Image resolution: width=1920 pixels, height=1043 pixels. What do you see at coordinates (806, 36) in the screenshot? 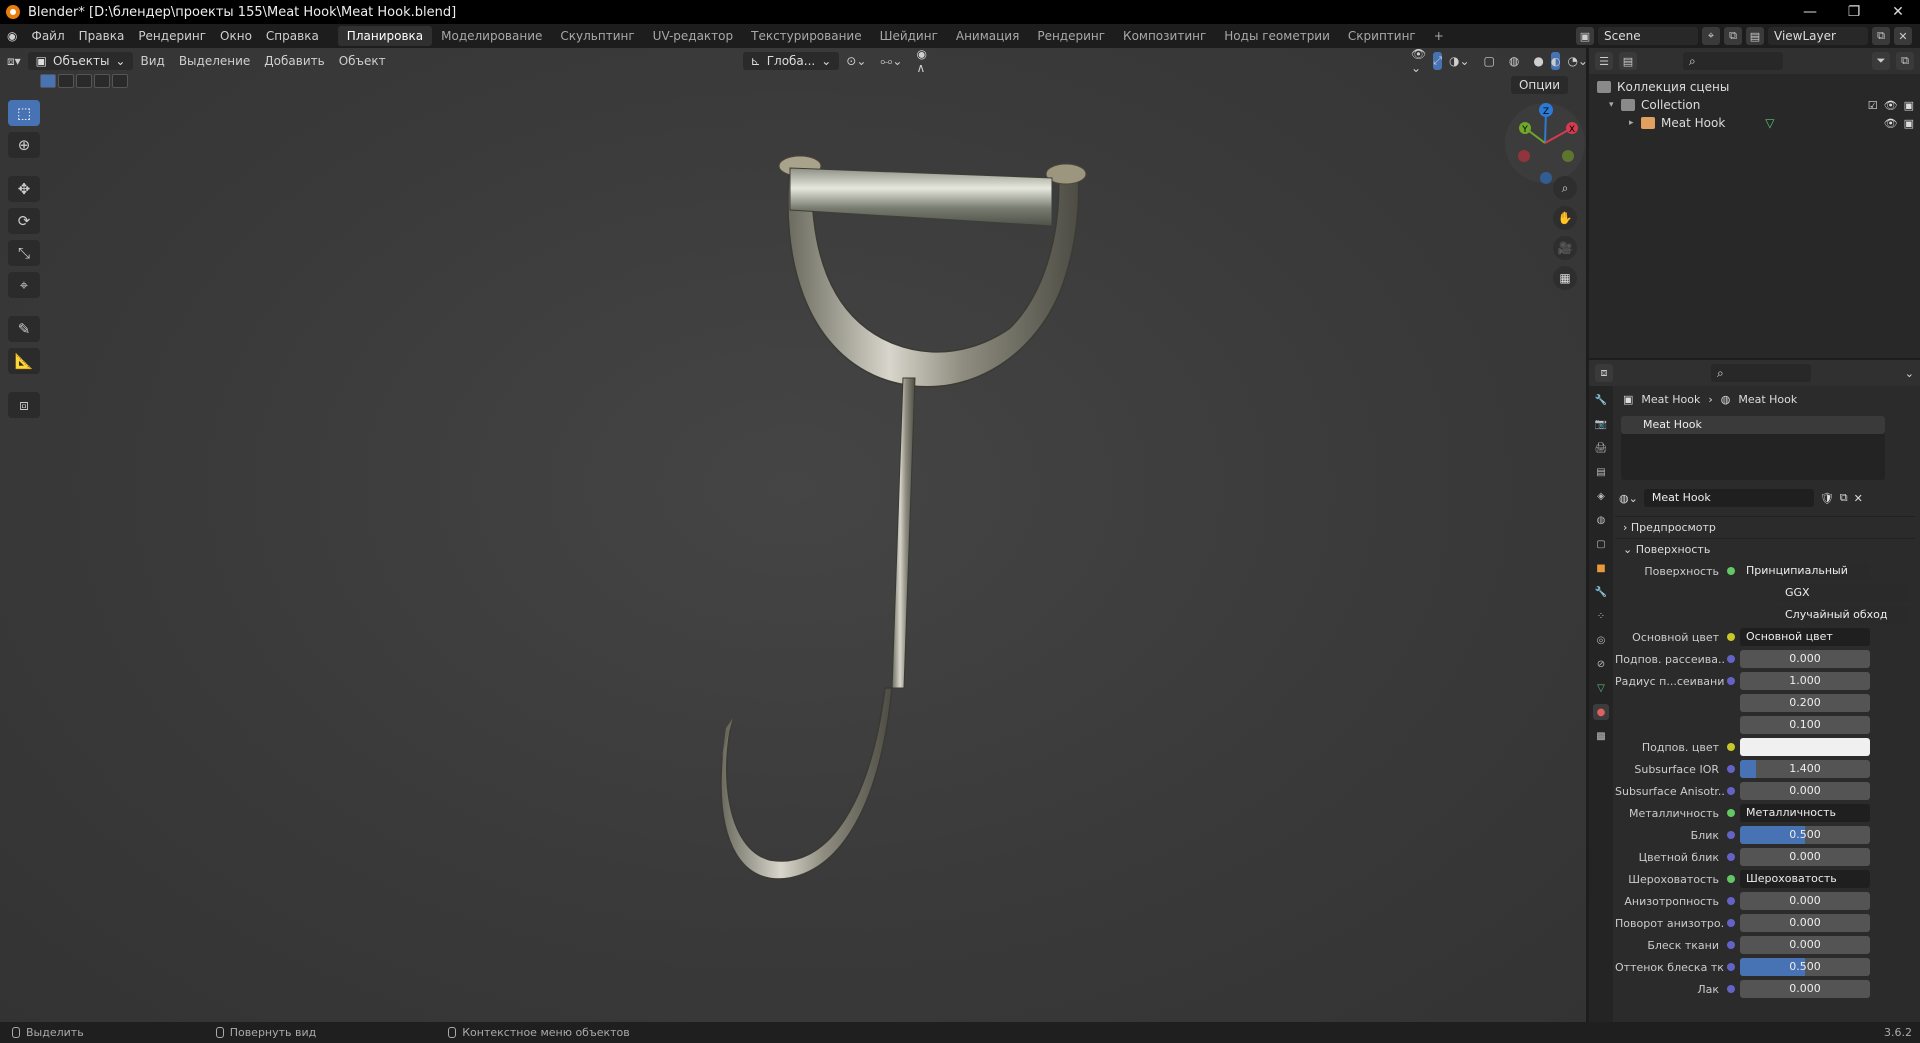
I see `tab-texture-paint: Текстурирование` at bounding box center [806, 36].